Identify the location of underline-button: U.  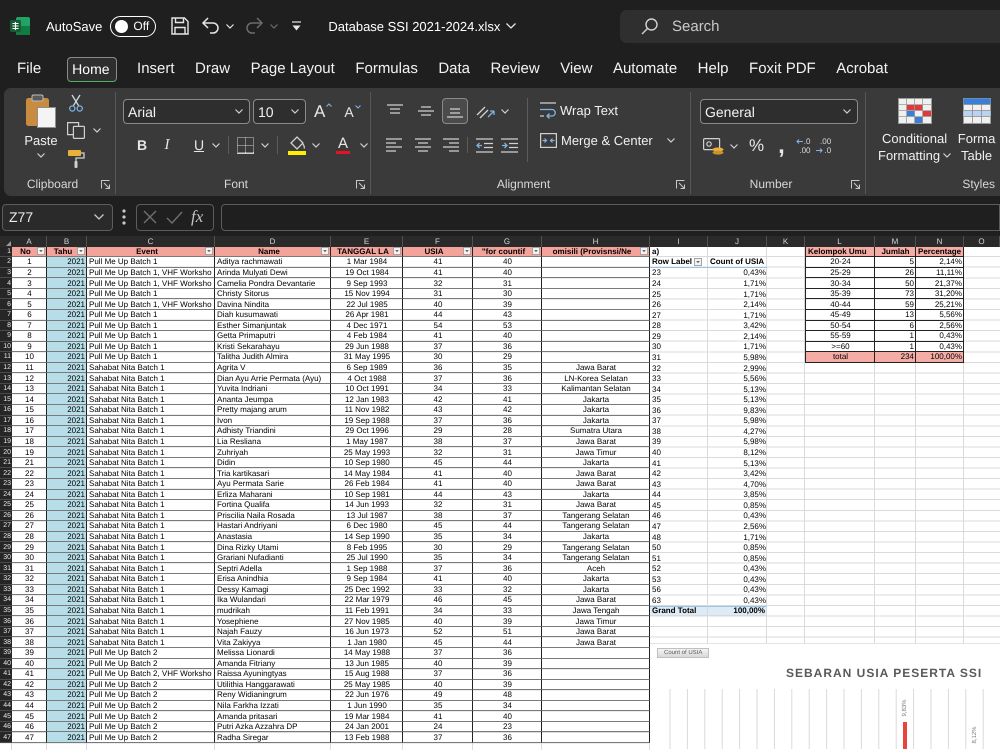
(199, 145).